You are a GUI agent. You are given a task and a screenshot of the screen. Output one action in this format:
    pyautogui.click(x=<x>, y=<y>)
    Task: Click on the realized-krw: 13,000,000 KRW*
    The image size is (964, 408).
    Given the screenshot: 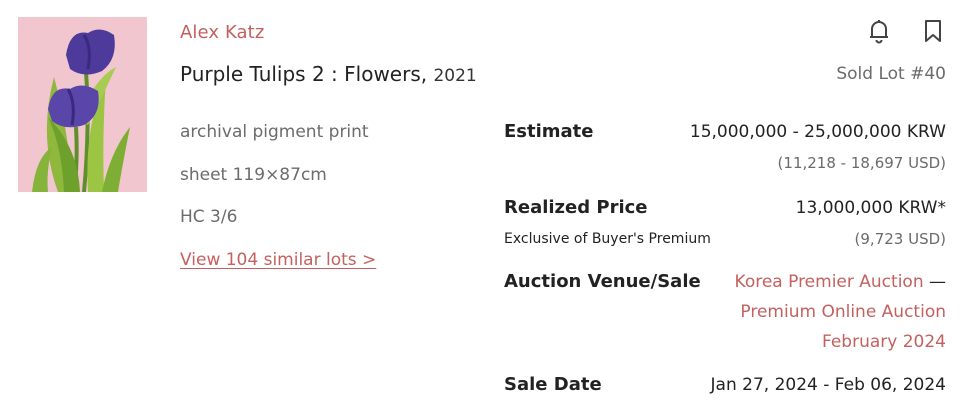 What is the action you would take?
    pyautogui.click(x=870, y=208)
    